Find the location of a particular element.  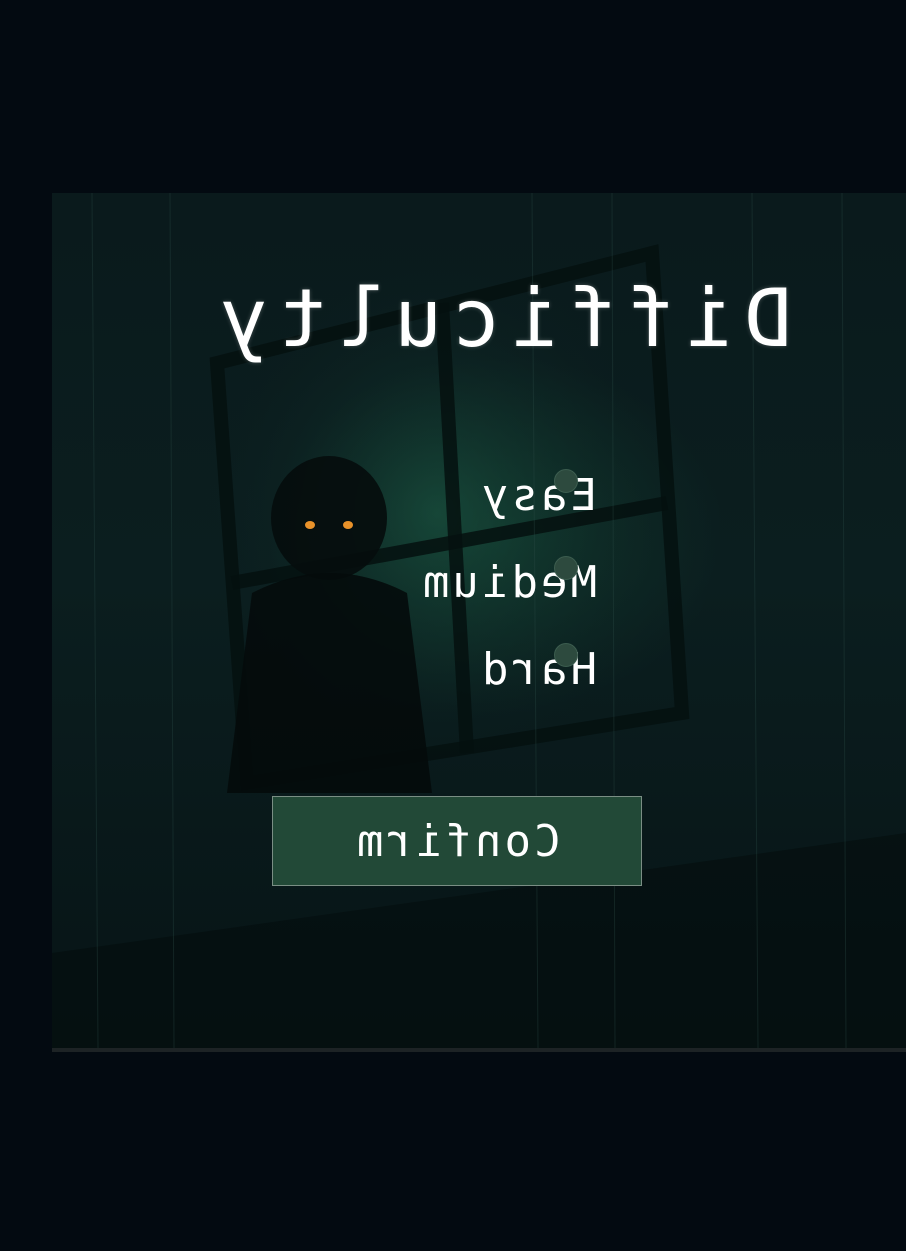

option-easy: Easy is located at coordinates (324, 506).